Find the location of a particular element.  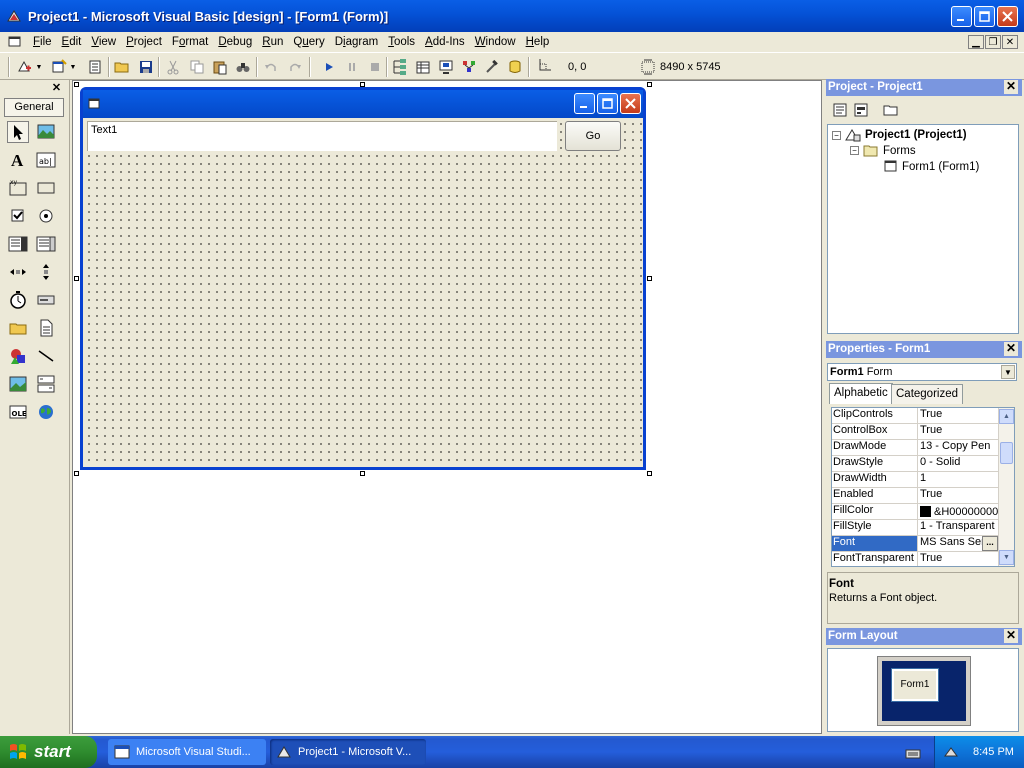

keyboard-tray-icon is located at coordinates (913, 753).